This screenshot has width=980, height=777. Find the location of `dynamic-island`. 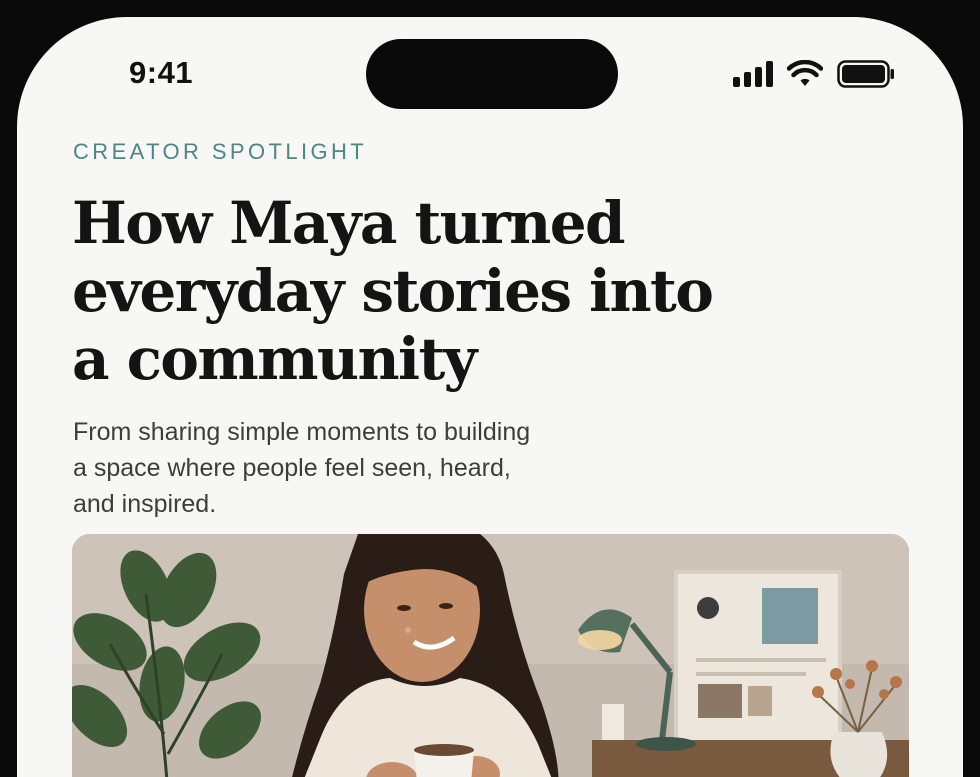

dynamic-island is located at coordinates (492, 74).